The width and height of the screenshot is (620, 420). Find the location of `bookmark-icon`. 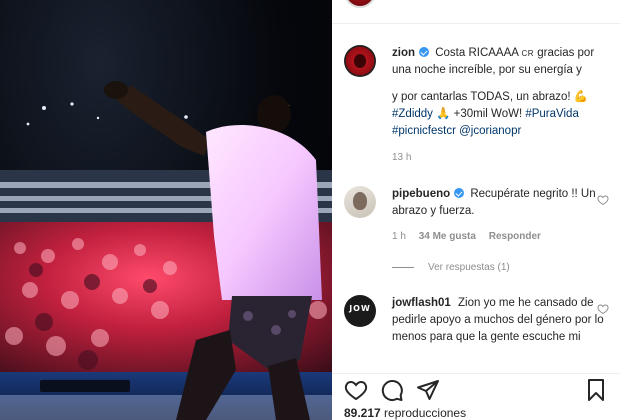

bookmark-icon is located at coordinates (596, 390).